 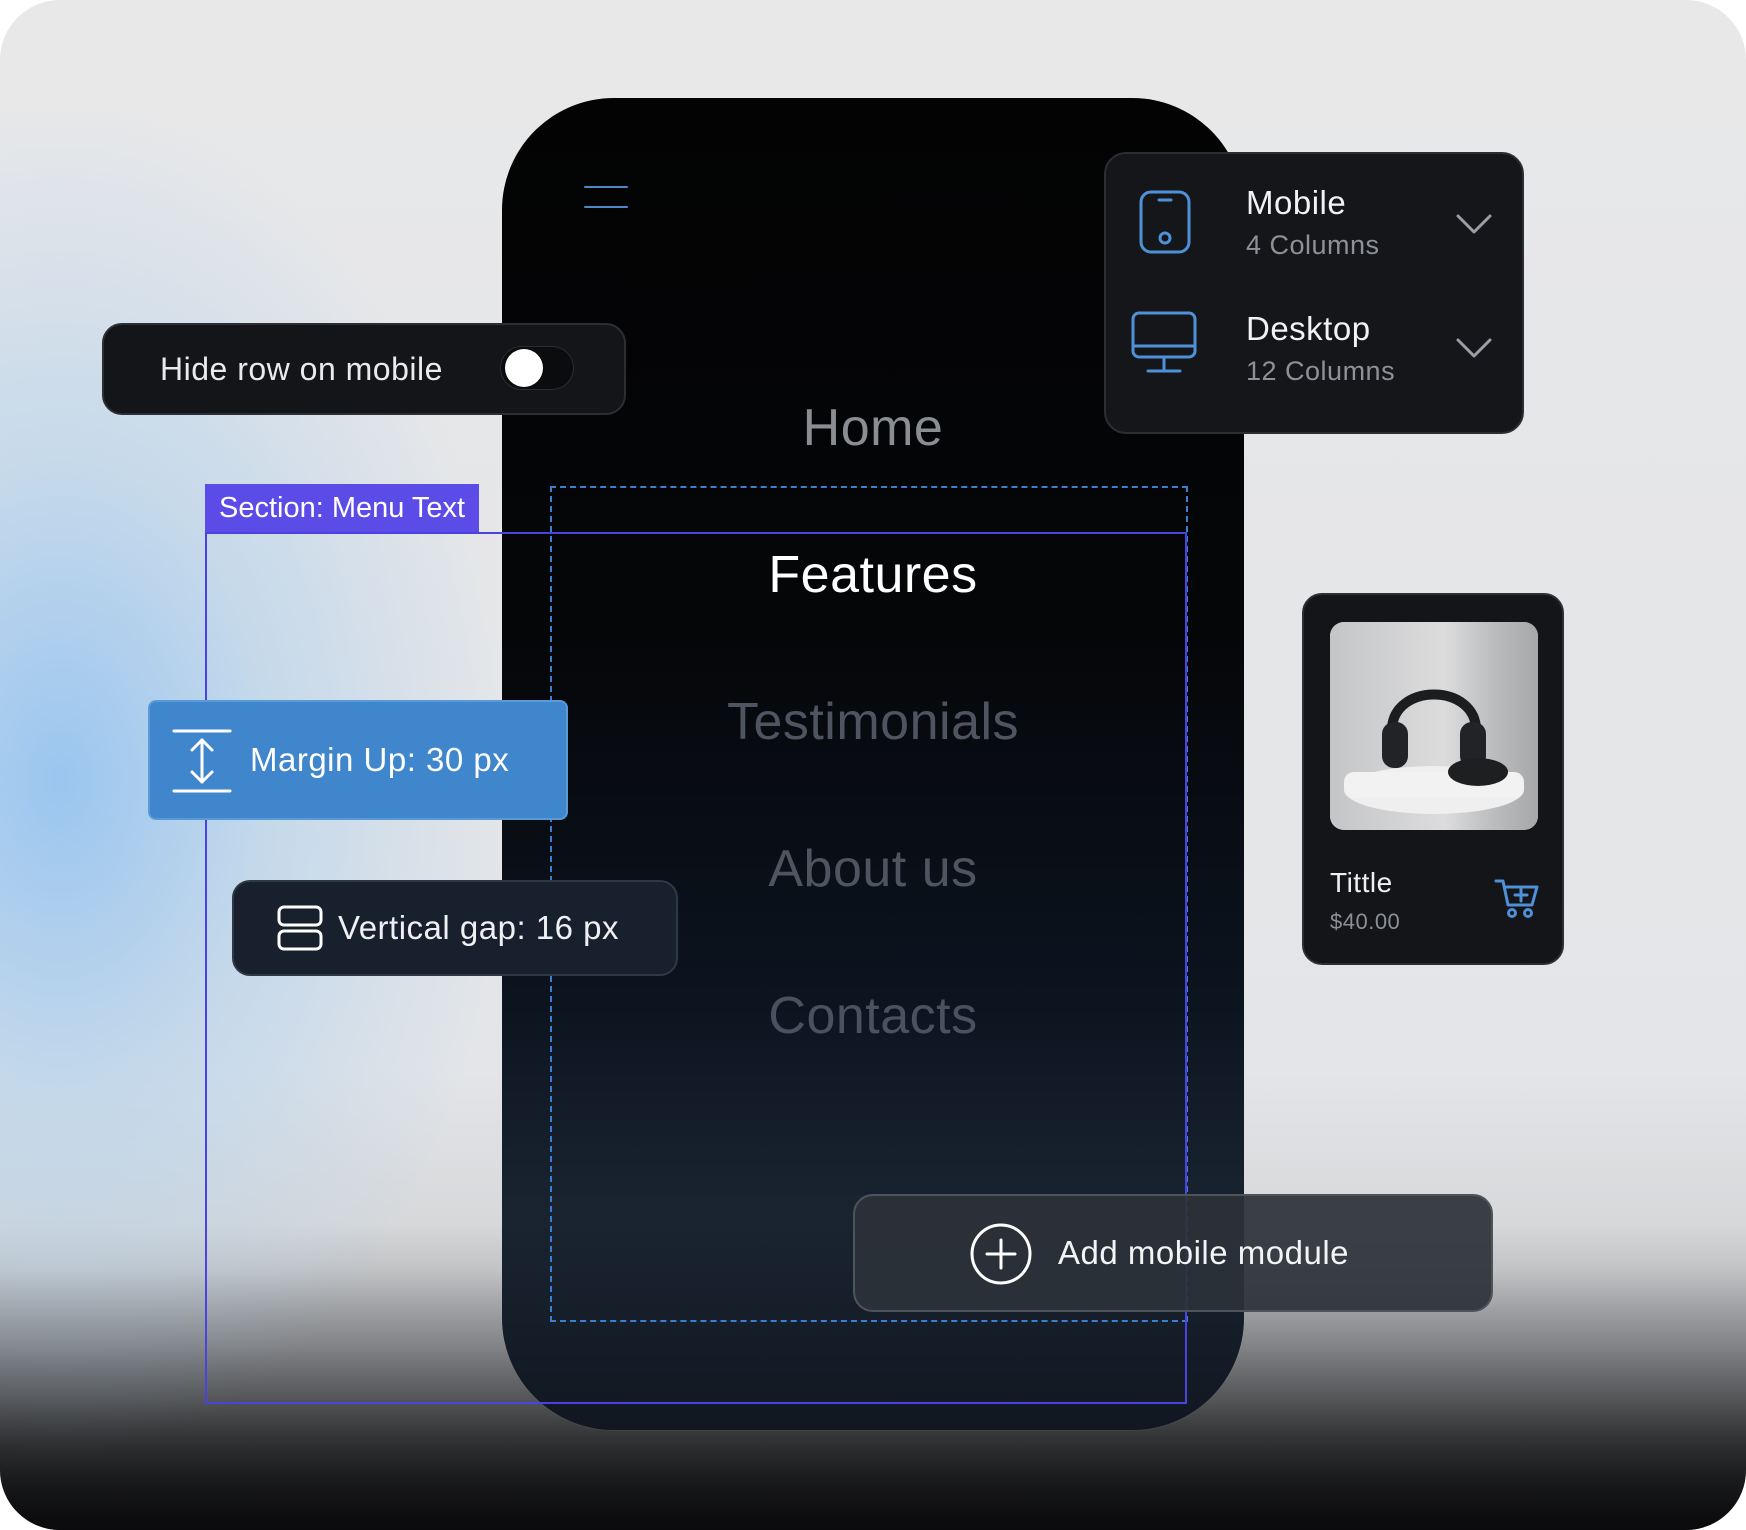 I want to click on toggle-knob, so click(x=524, y=368).